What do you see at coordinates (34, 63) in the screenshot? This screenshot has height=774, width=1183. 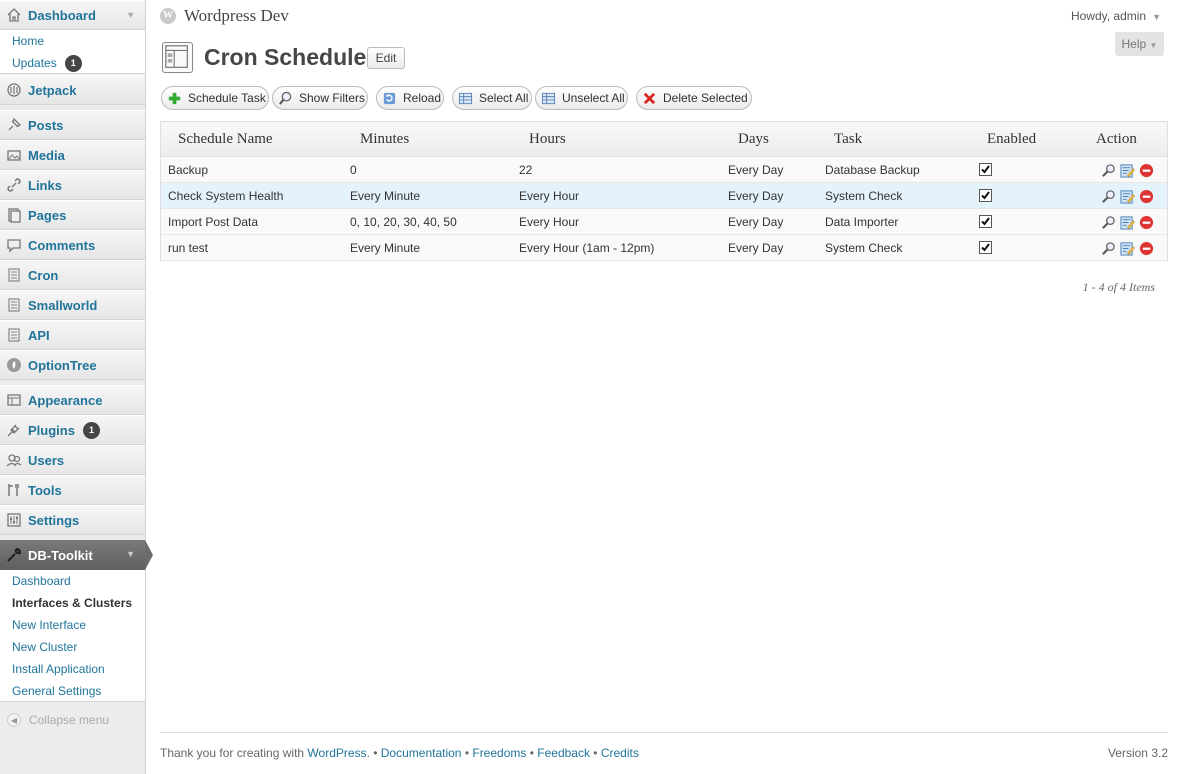 I see `submenu-label: Updates` at bounding box center [34, 63].